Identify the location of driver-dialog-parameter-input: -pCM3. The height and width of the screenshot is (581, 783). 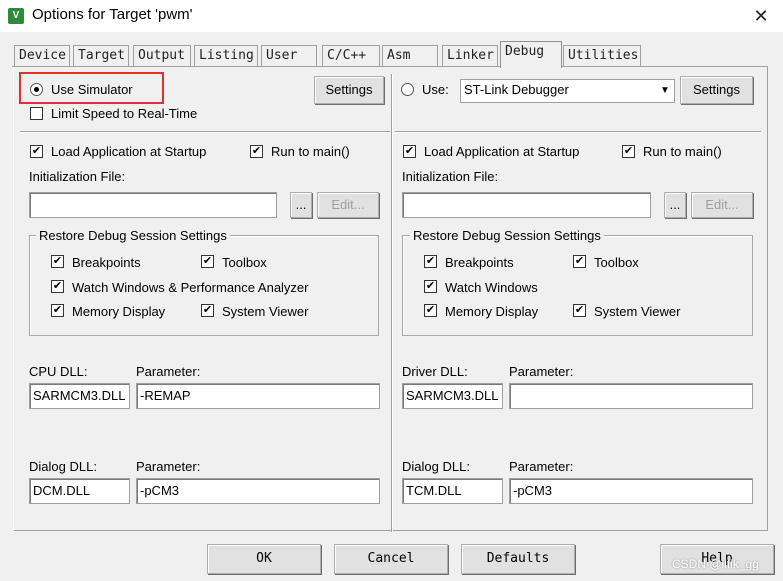
(631, 491).